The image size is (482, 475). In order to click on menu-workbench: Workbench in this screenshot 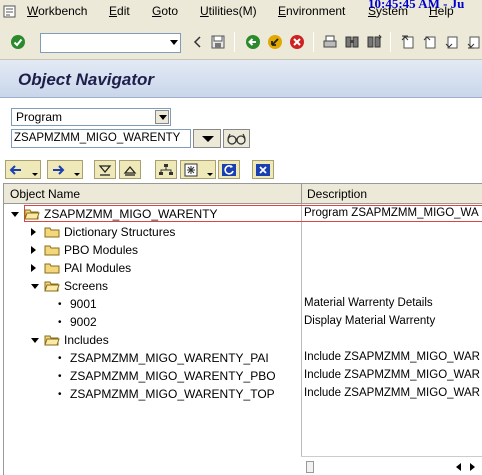, I will do `click(57, 11)`.